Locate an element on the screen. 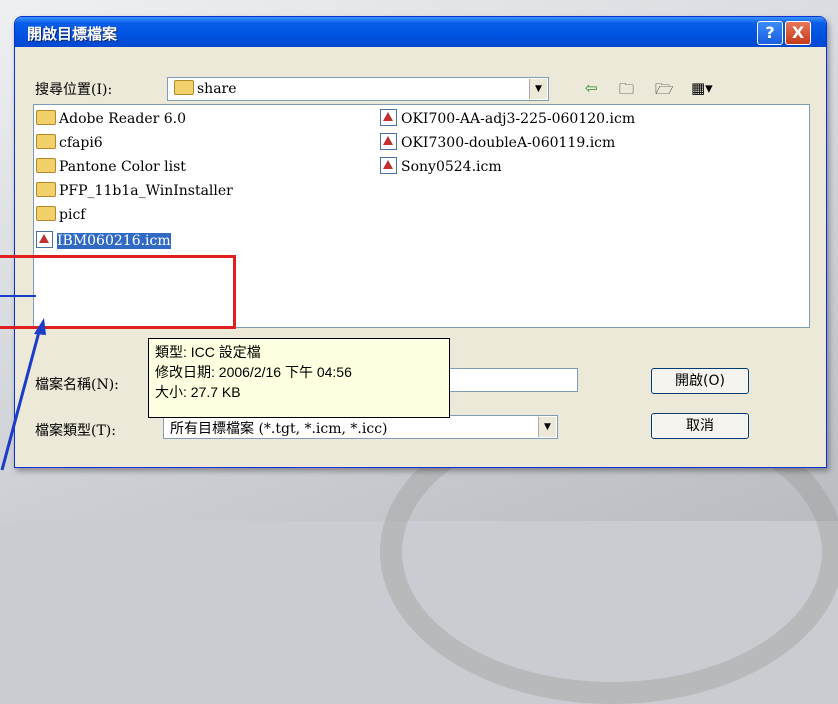 This screenshot has width=838, height=704. tooltip-size: 大小: 27.7 KB is located at coordinates (198, 392).